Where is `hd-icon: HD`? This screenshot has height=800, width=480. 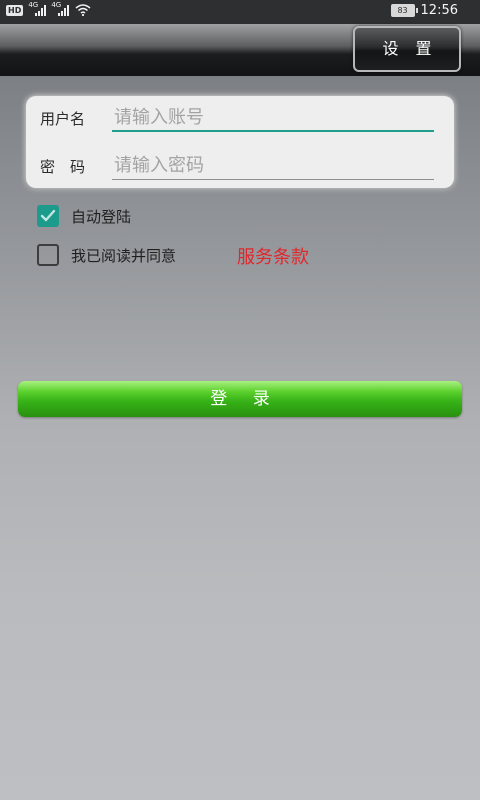
hd-icon: HD is located at coordinates (15, 10).